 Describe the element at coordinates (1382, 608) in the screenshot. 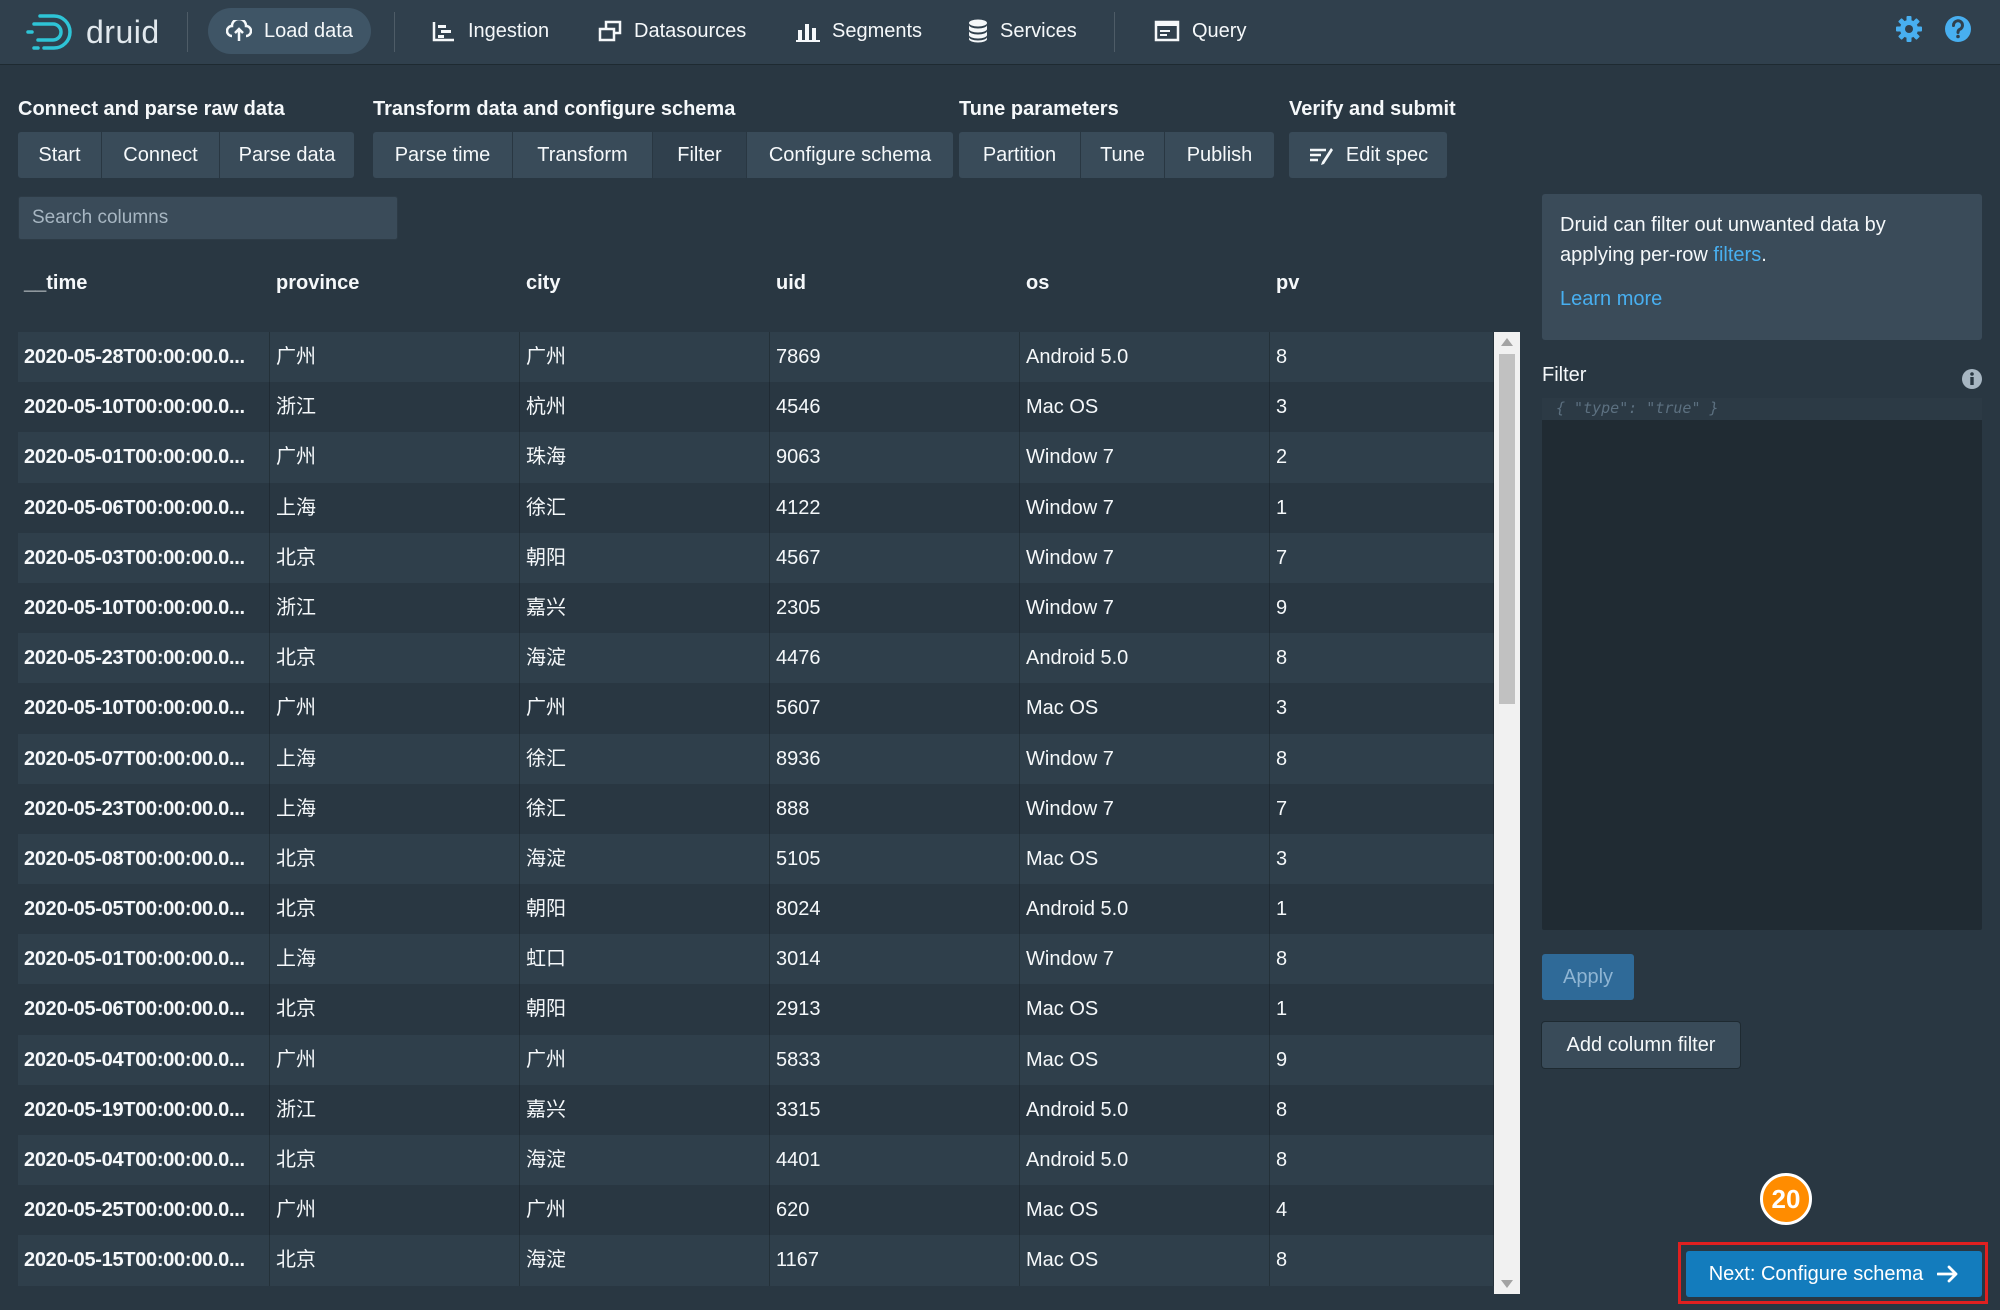

I see `cell-pv: 9` at that location.